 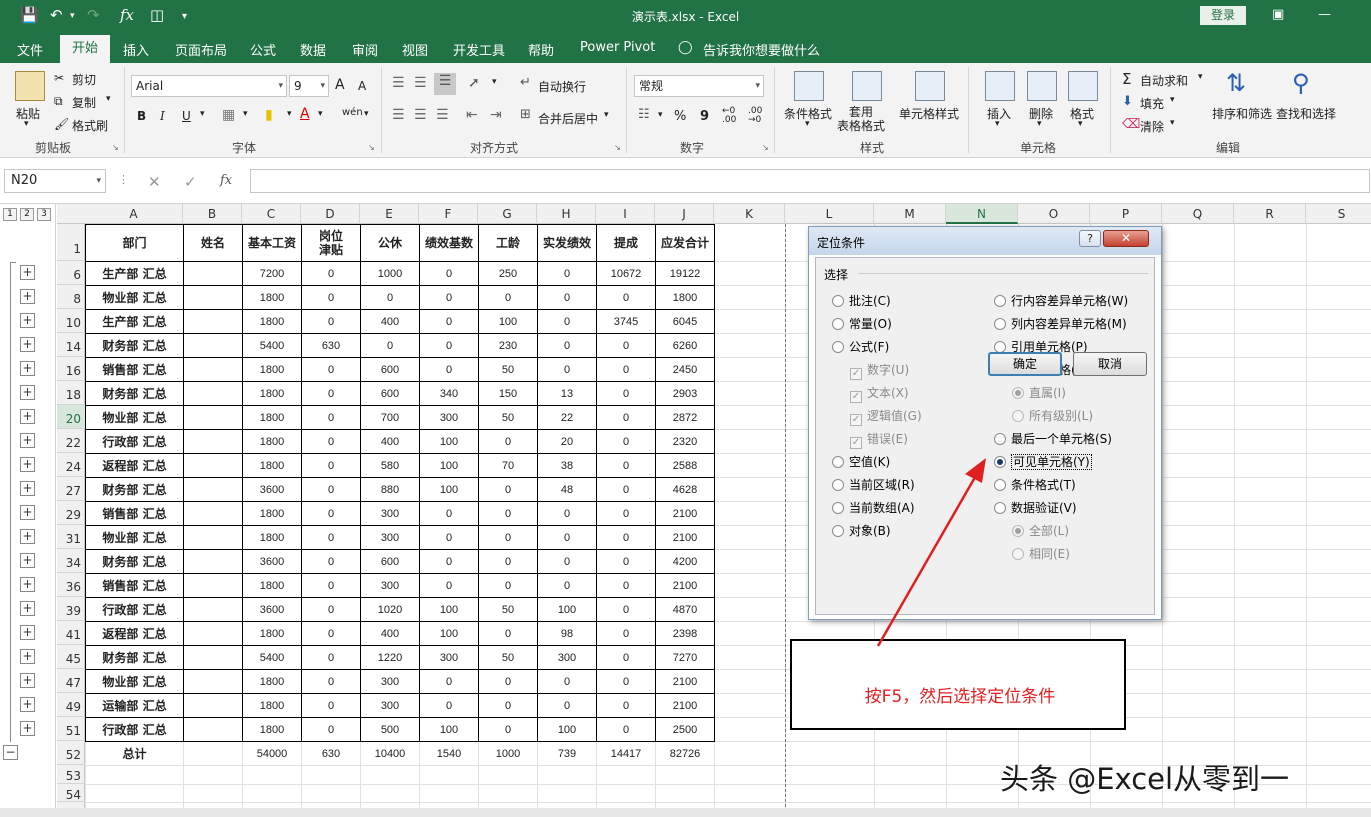 What do you see at coordinates (1126, 214) in the screenshot?
I see `column-header-p: P` at bounding box center [1126, 214].